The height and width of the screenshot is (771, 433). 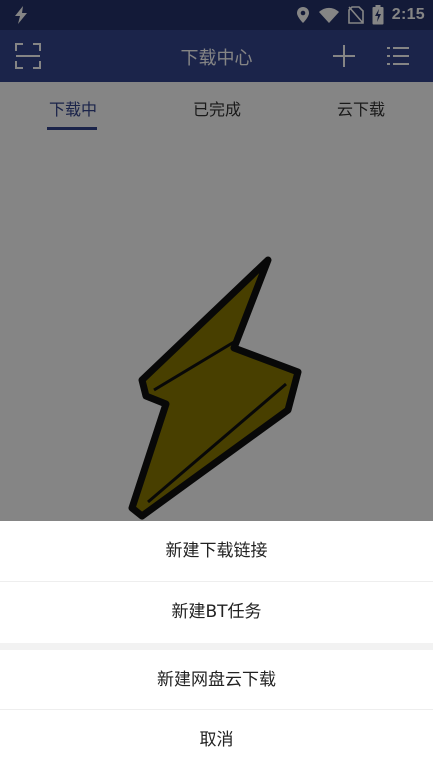 What do you see at coordinates (216, 680) in the screenshot?
I see `new-cloud-download-button: 新建网盘云下载` at bounding box center [216, 680].